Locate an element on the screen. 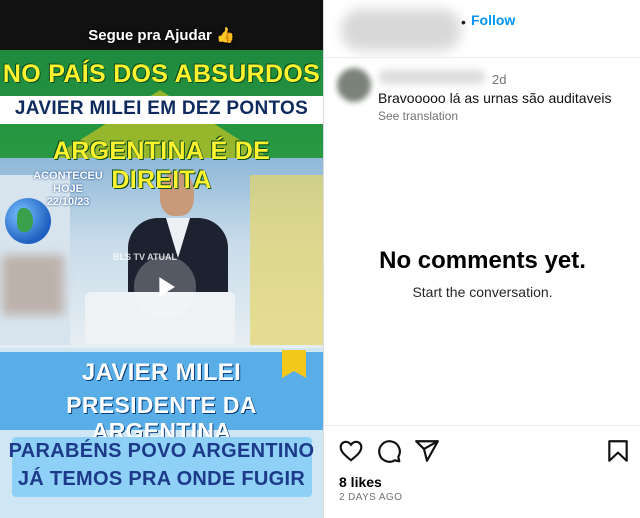  follow-button: Follow is located at coordinates (493, 20).